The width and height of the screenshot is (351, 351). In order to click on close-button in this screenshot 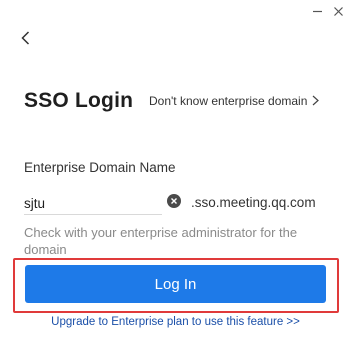, I will do `click(338, 11)`.